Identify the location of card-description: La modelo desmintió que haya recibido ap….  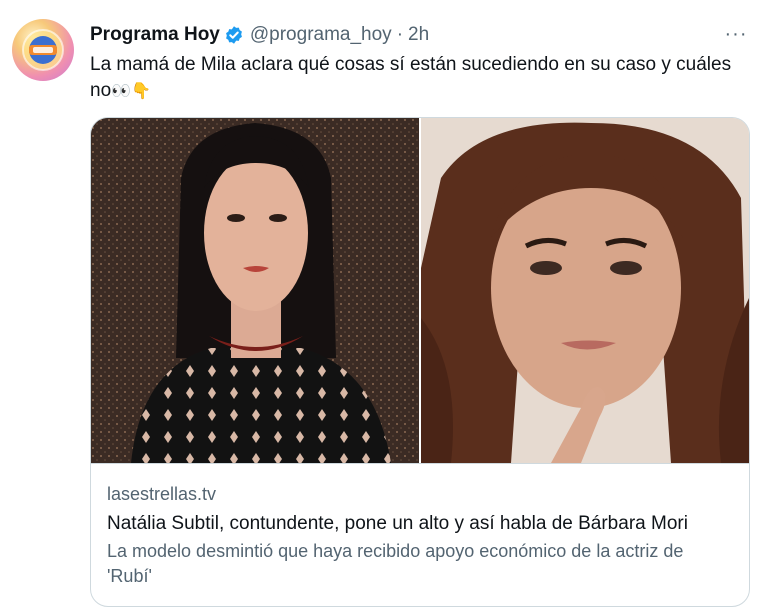
(395, 563).